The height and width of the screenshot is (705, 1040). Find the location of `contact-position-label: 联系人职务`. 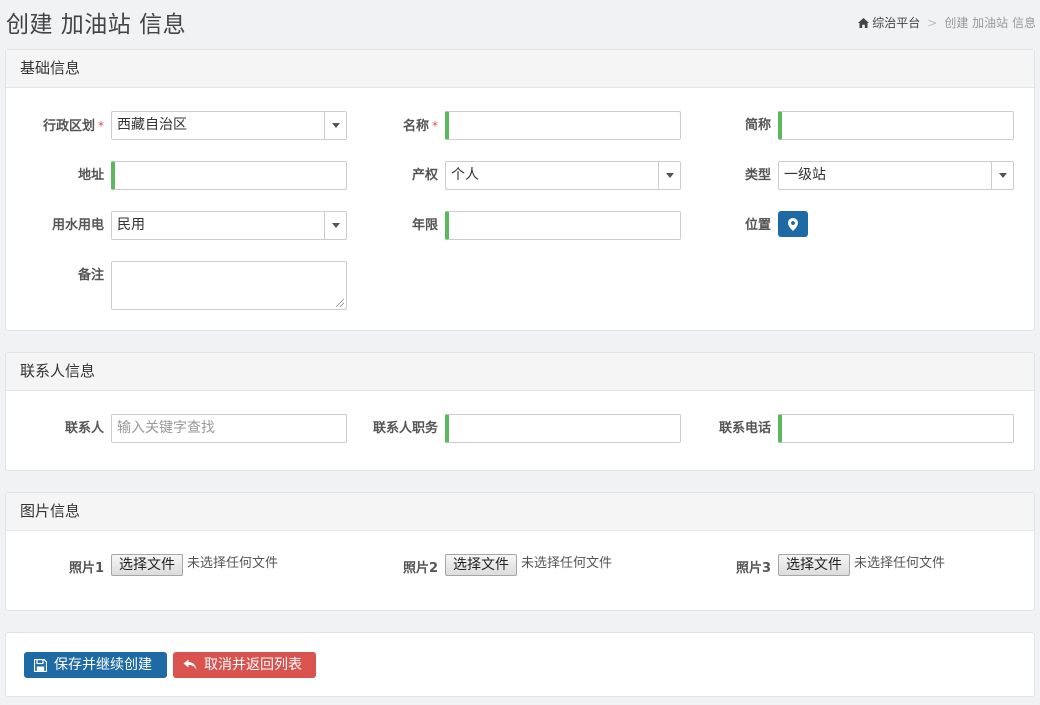

contact-position-label: 联系人职务 is located at coordinates (405, 428).